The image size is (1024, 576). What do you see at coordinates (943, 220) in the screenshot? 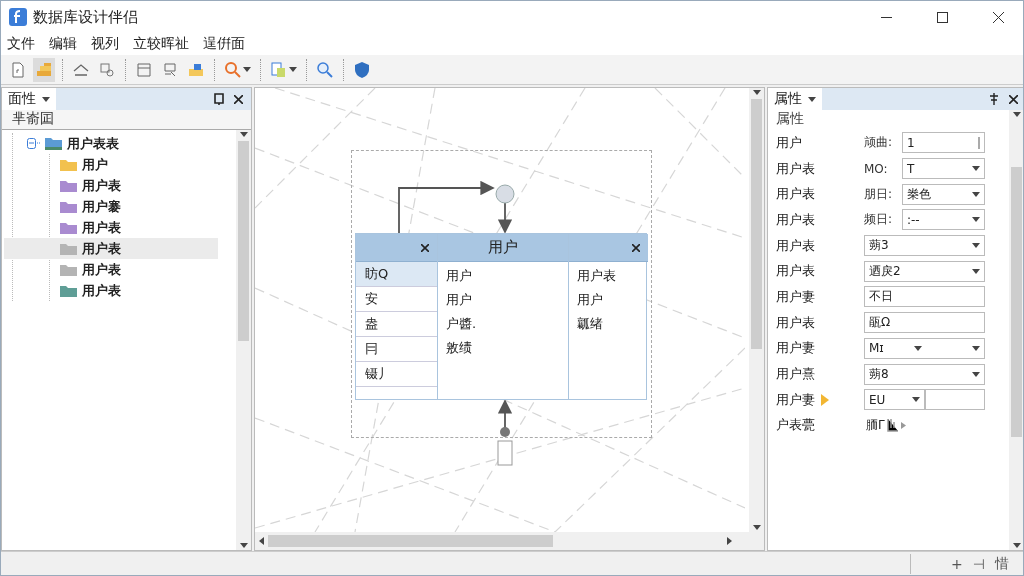
I see `dropdown-field: :--` at bounding box center [943, 220].